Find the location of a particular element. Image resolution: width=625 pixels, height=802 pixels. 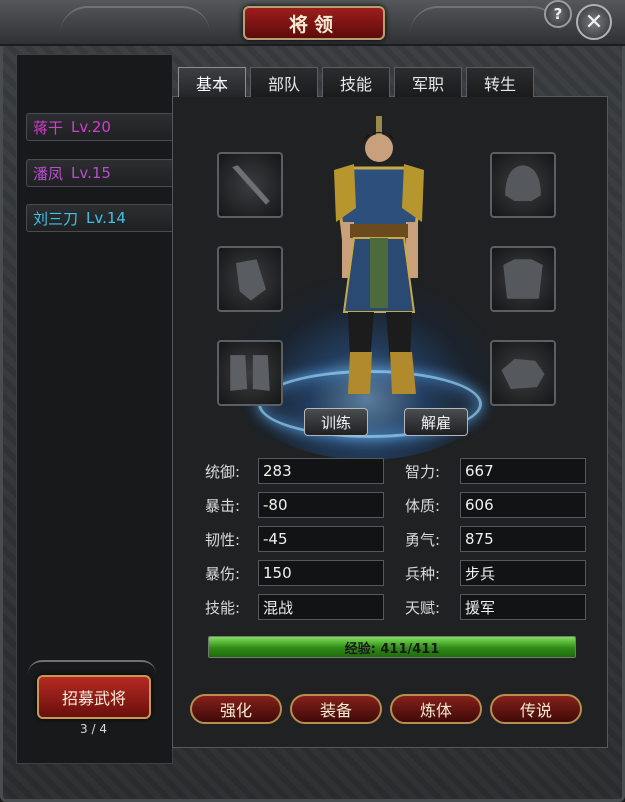

tab-basic: 基本 is located at coordinates (212, 82).